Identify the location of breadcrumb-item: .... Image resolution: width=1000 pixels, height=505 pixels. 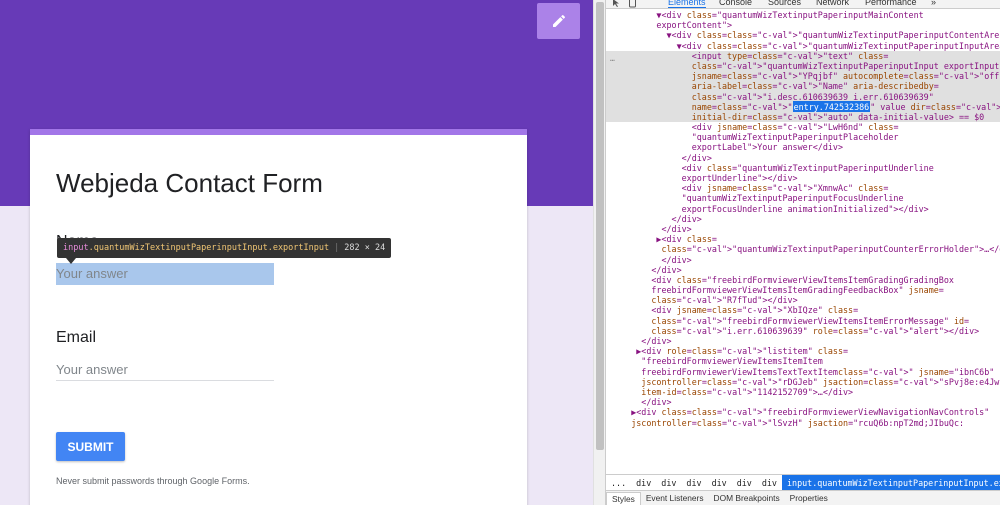
(618, 482).